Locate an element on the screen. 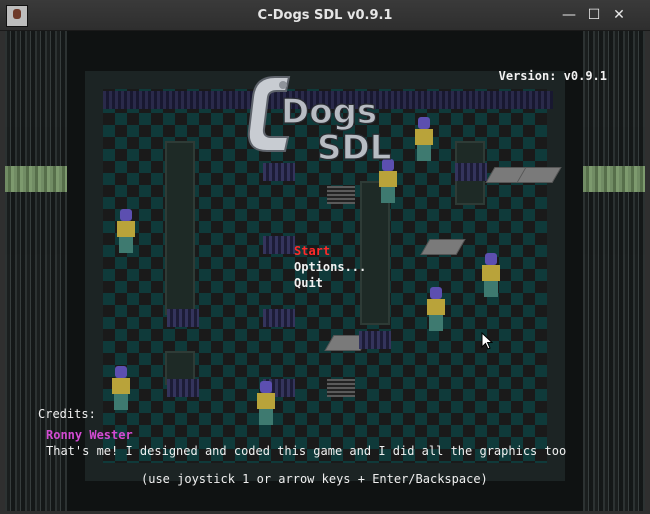 The height and width of the screenshot is (514, 650). credits-heading: Credits: is located at coordinates (67, 414).